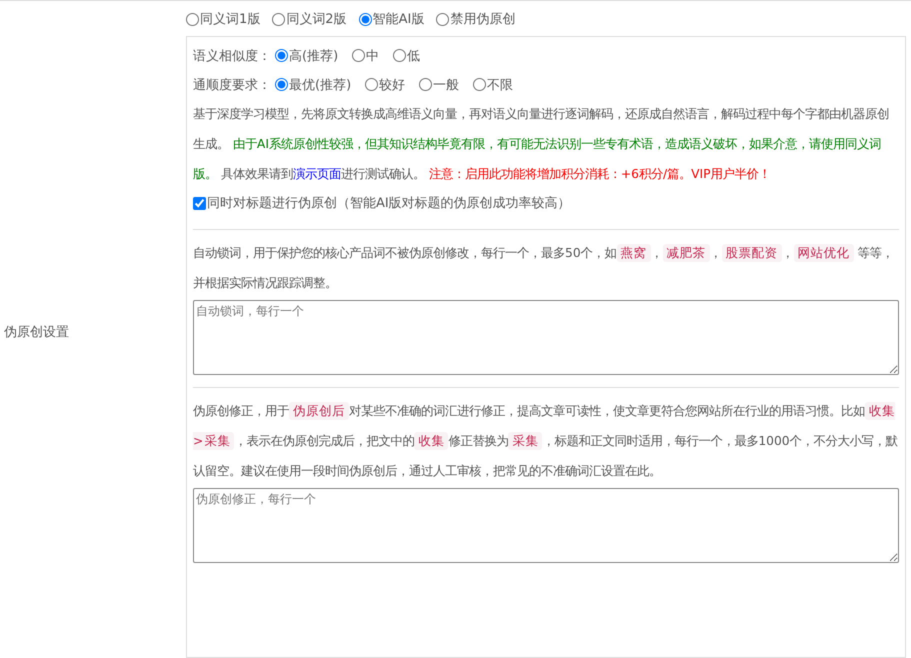  Describe the element at coordinates (500, 85) in the screenshot. I see `option-text: 不限` at that location.